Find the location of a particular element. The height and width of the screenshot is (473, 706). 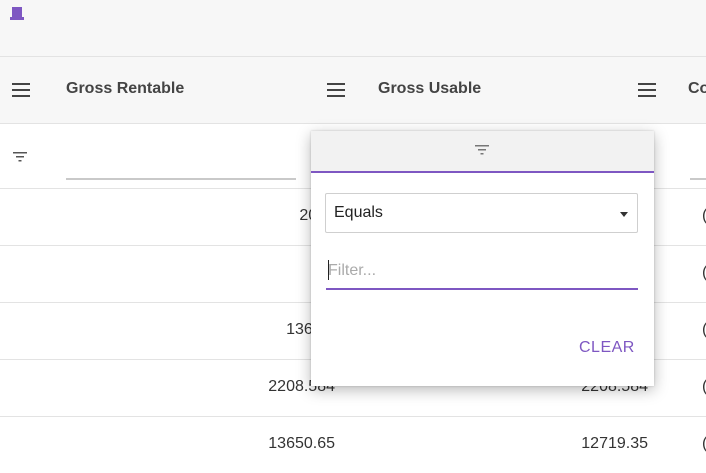

column-header-gross-usable: Gross Usable is located at coordinates (429, 89).